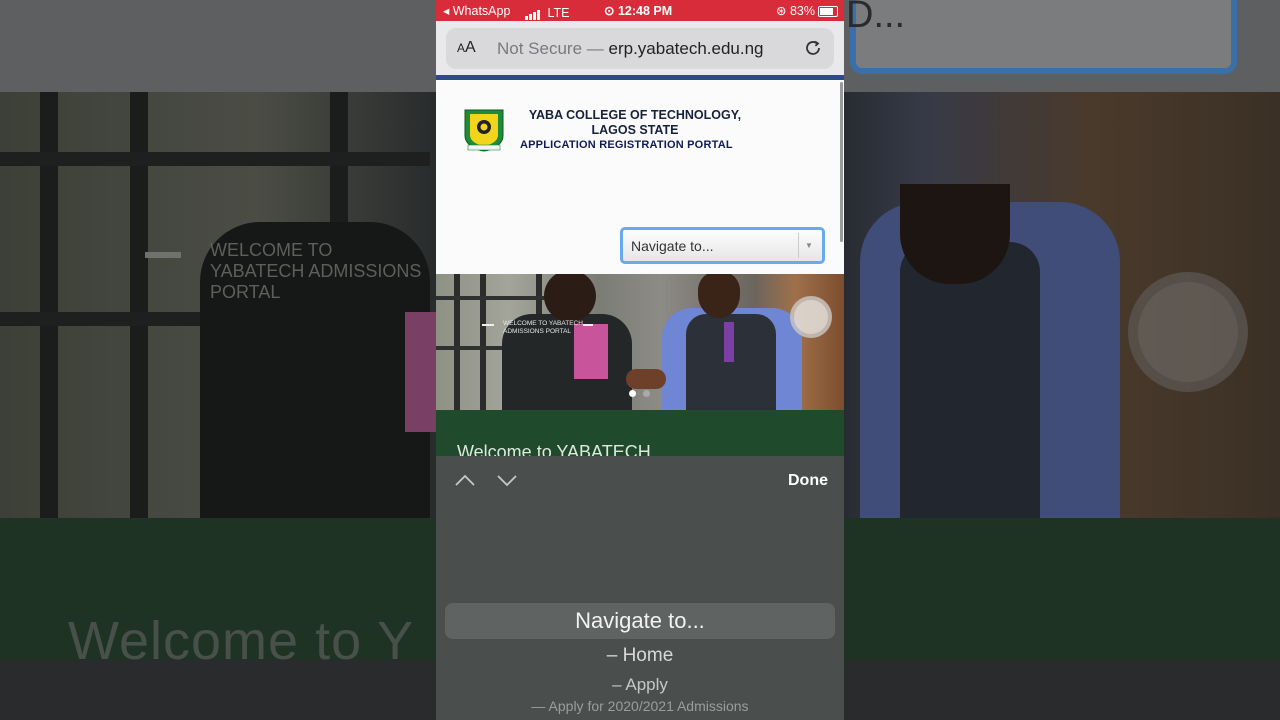 This screenshot has width=1280, height=720. Describe the element at coordinates (626, 145) in the screenshot. I see `portal-title: APPLICATION REGISTRATION PORTAL` at that location.